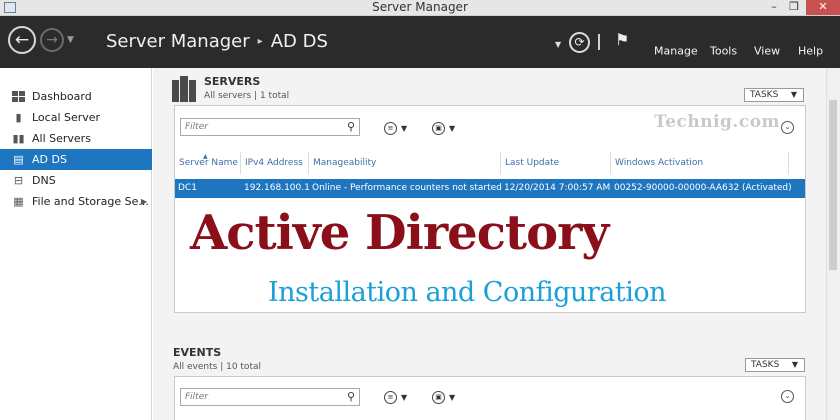 This screenshot has width=840, height=420. What do you see at coordinates (767, 51) in the screenshot?
I see `menu-view: View` at bounding box center [767, 51].